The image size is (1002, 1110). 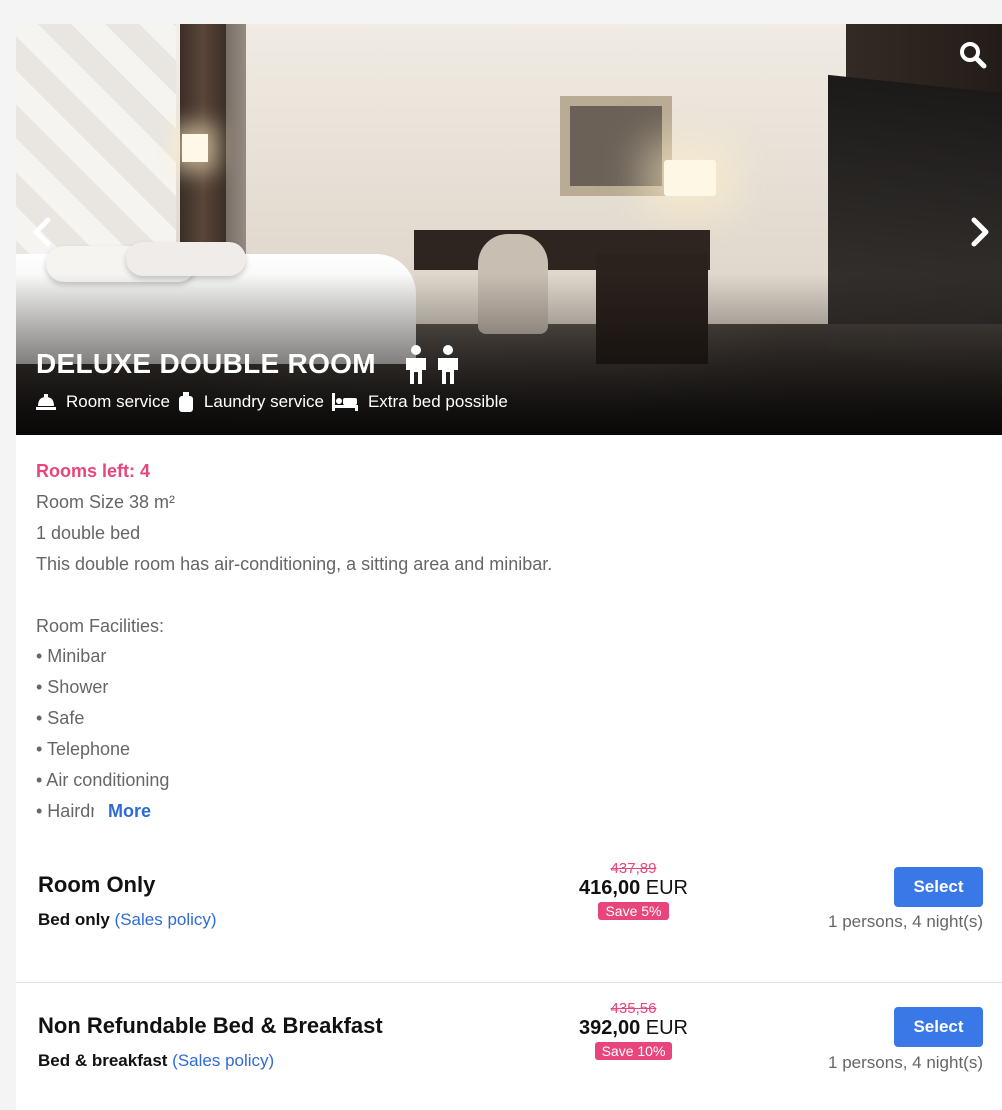 What do you see at coordinates (46, 402) in the screenshot?
I see `bell-icon` at bounding box center [46, 402].